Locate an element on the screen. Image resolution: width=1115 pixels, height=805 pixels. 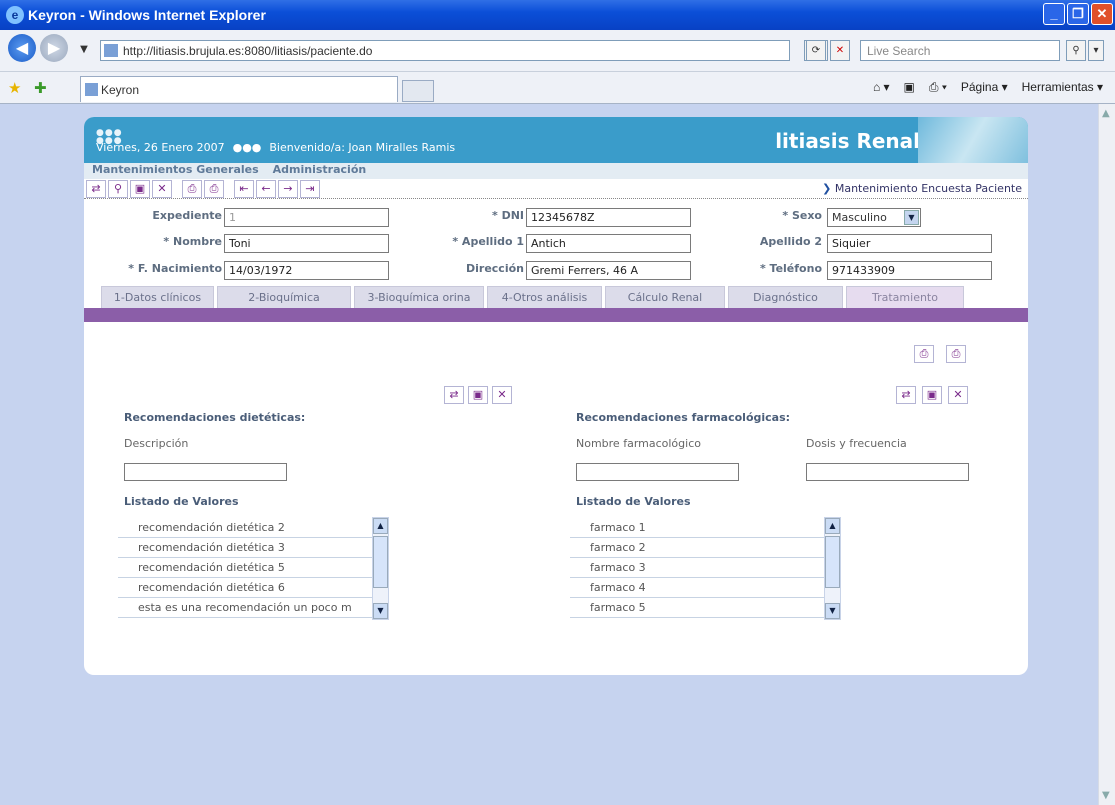
add-favorite-icon: ✚ is located at coordinates (40, 88).